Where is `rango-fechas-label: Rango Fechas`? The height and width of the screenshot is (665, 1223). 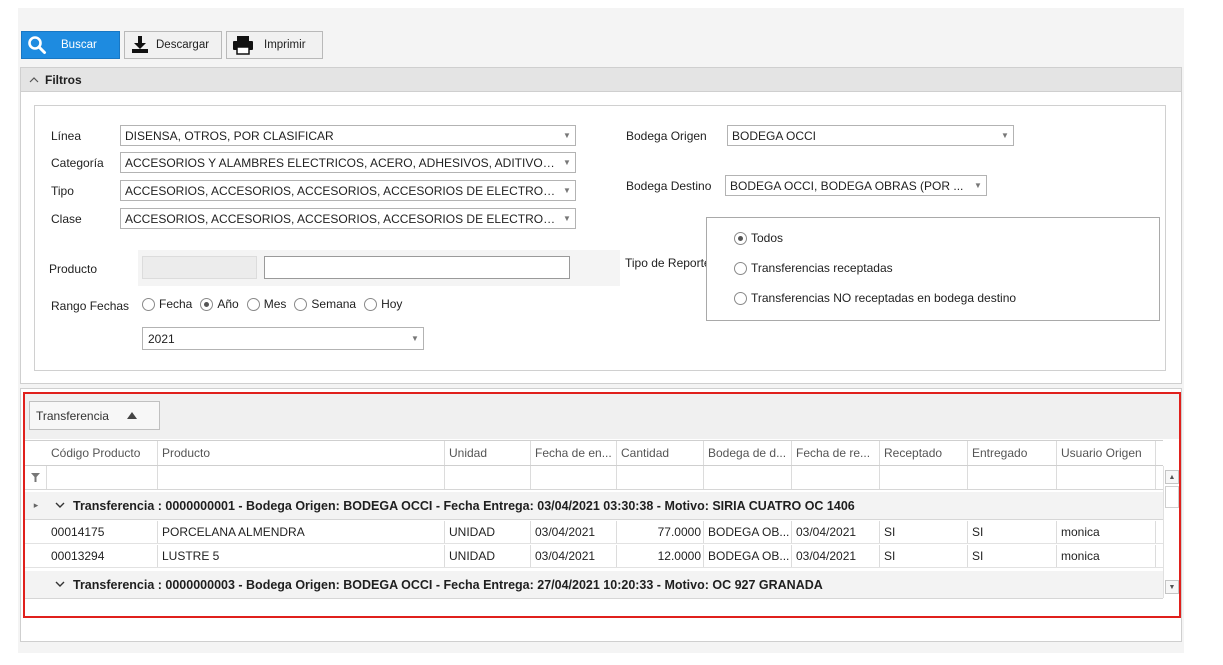
rango-fechas-label: Rango Fechas is located at coordinates (90, 306).